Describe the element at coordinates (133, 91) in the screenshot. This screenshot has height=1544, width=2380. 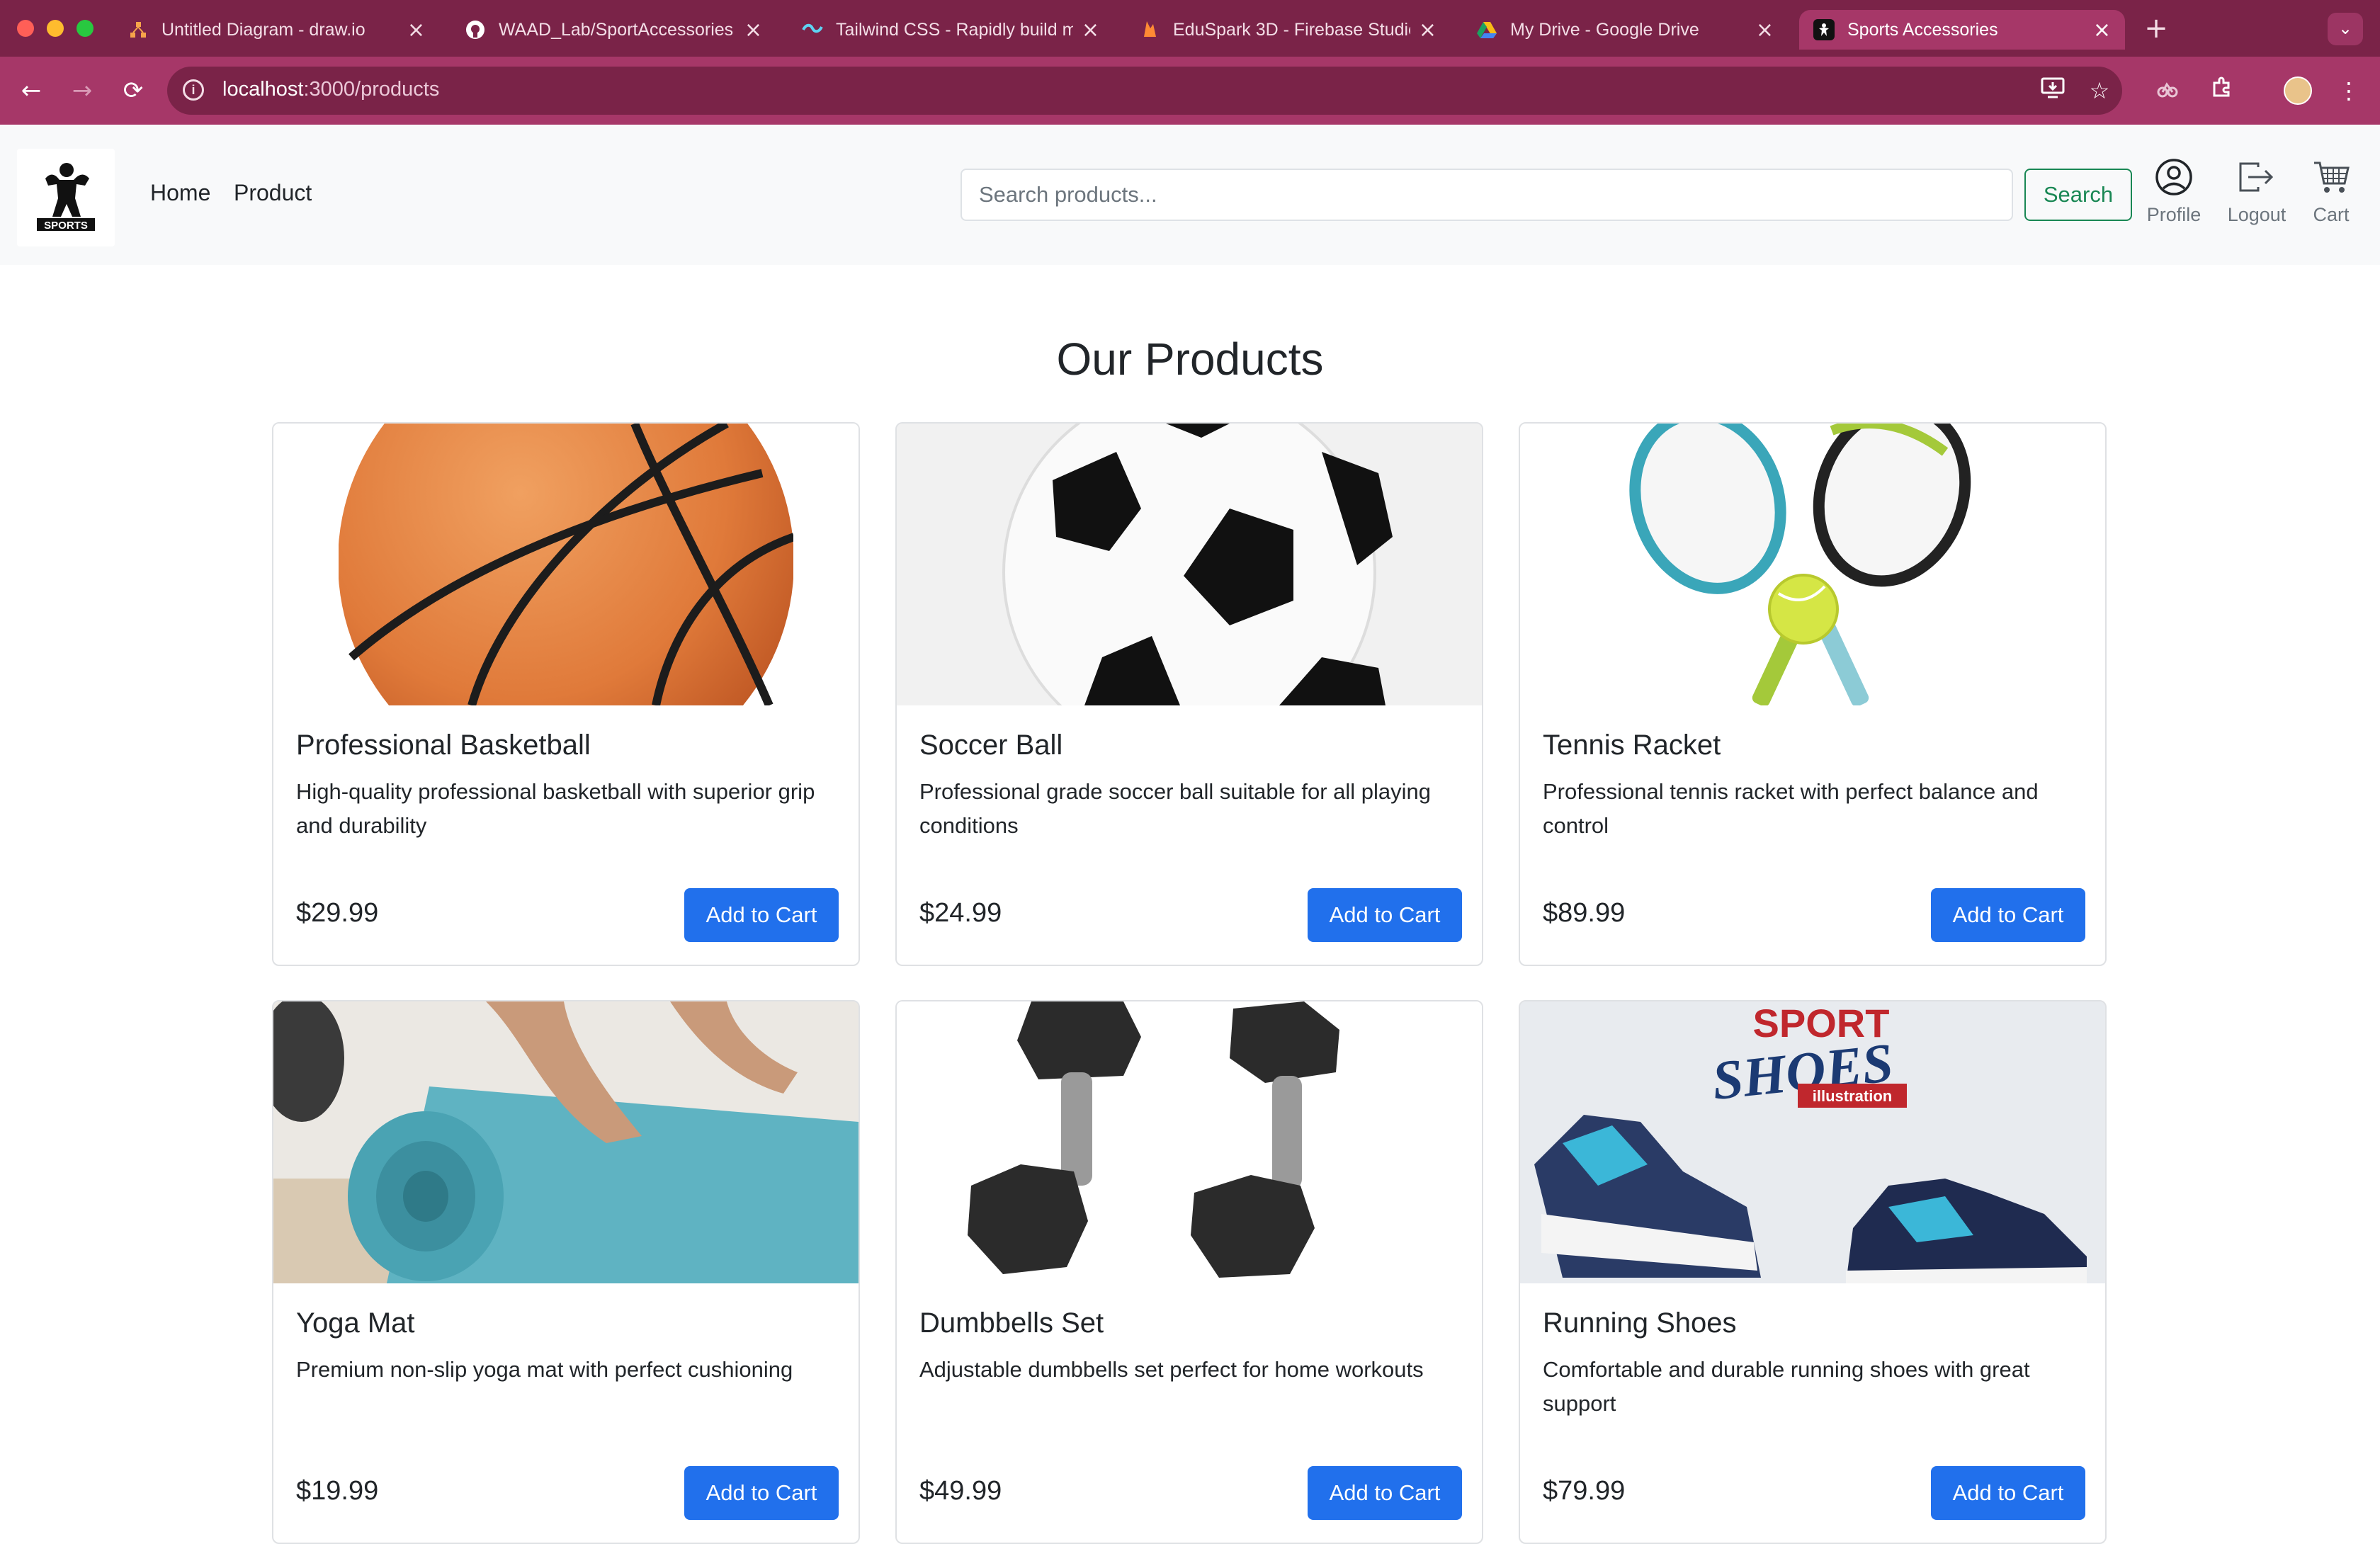
I see `reload-icon: ⟳` at that location.